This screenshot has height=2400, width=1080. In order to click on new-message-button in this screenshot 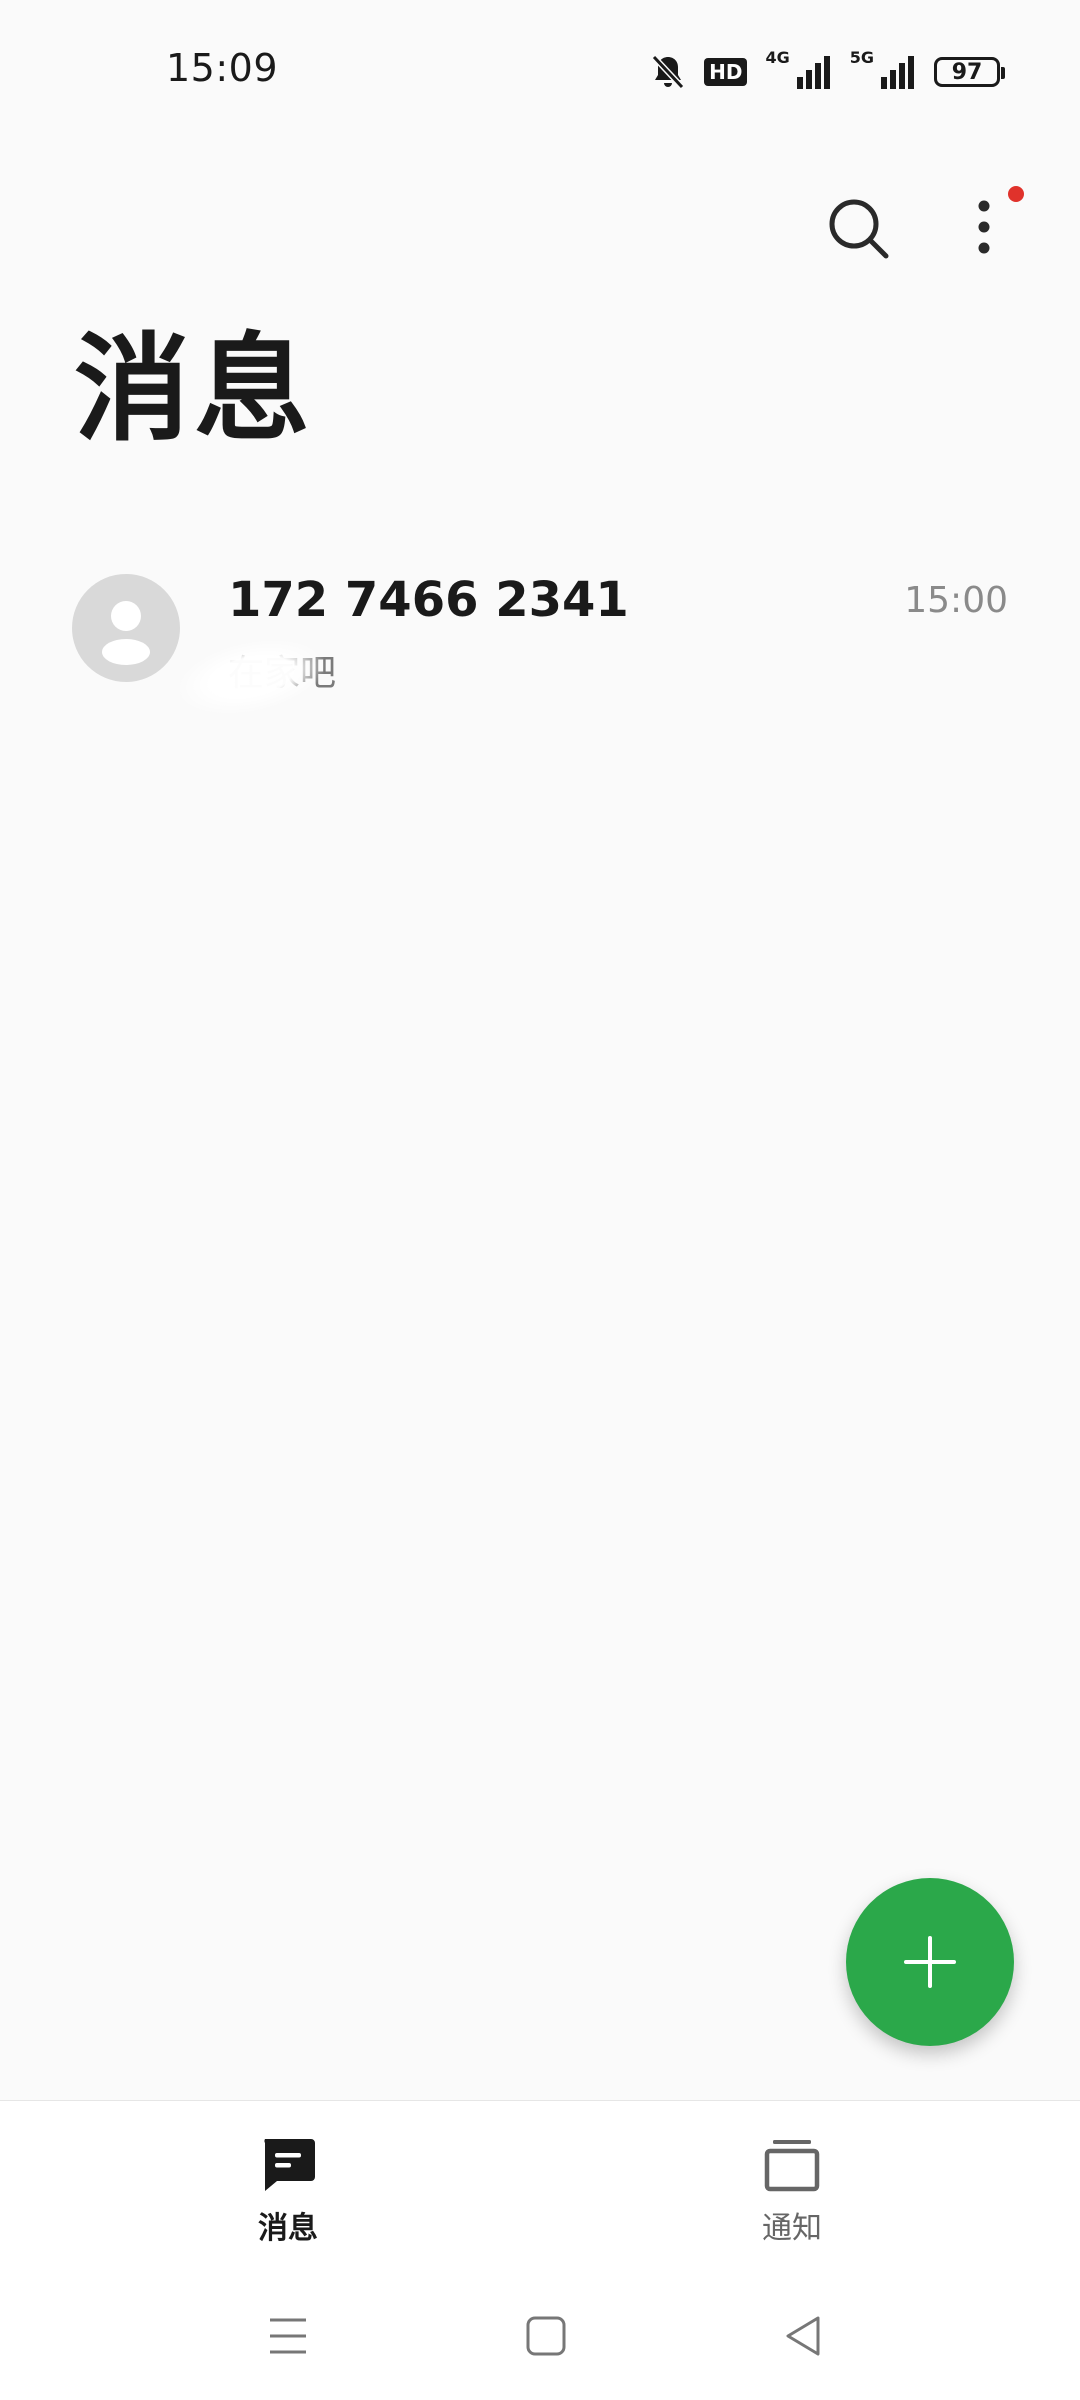, I will do `click(930, 1962)`.